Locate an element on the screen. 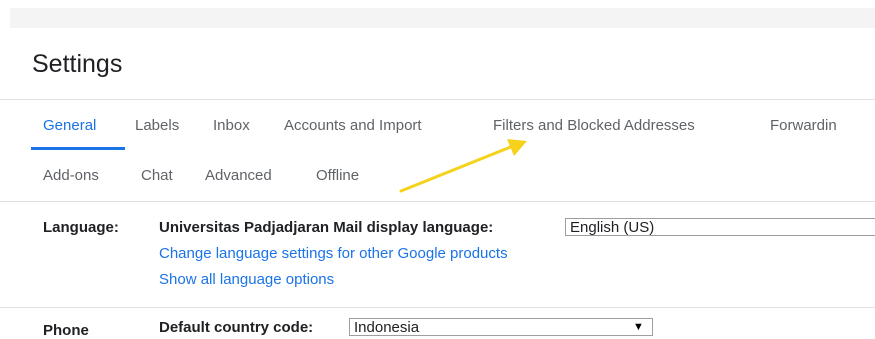  title-divider is located at coordinates (437, 99).